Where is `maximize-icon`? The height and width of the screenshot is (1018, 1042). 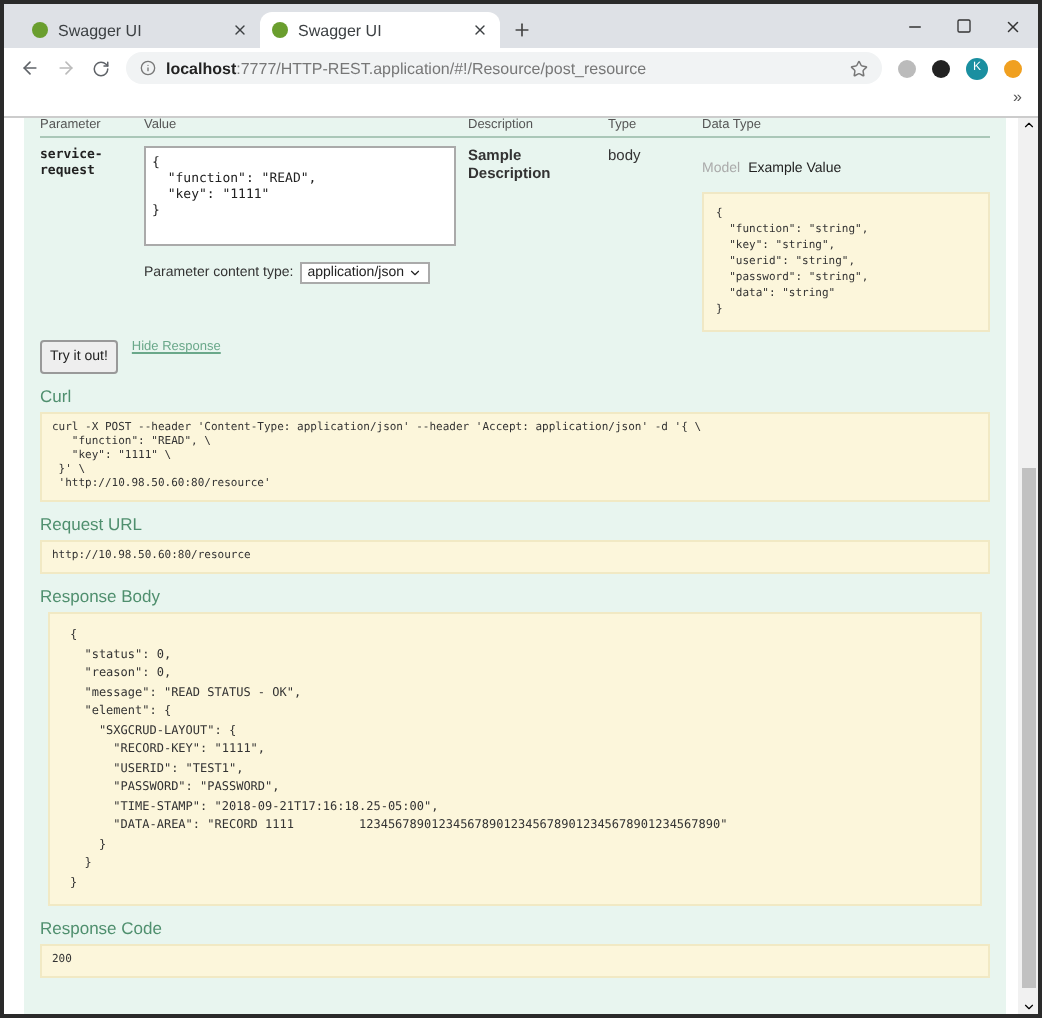 maximize-icon is located at coordinates (964, 25).